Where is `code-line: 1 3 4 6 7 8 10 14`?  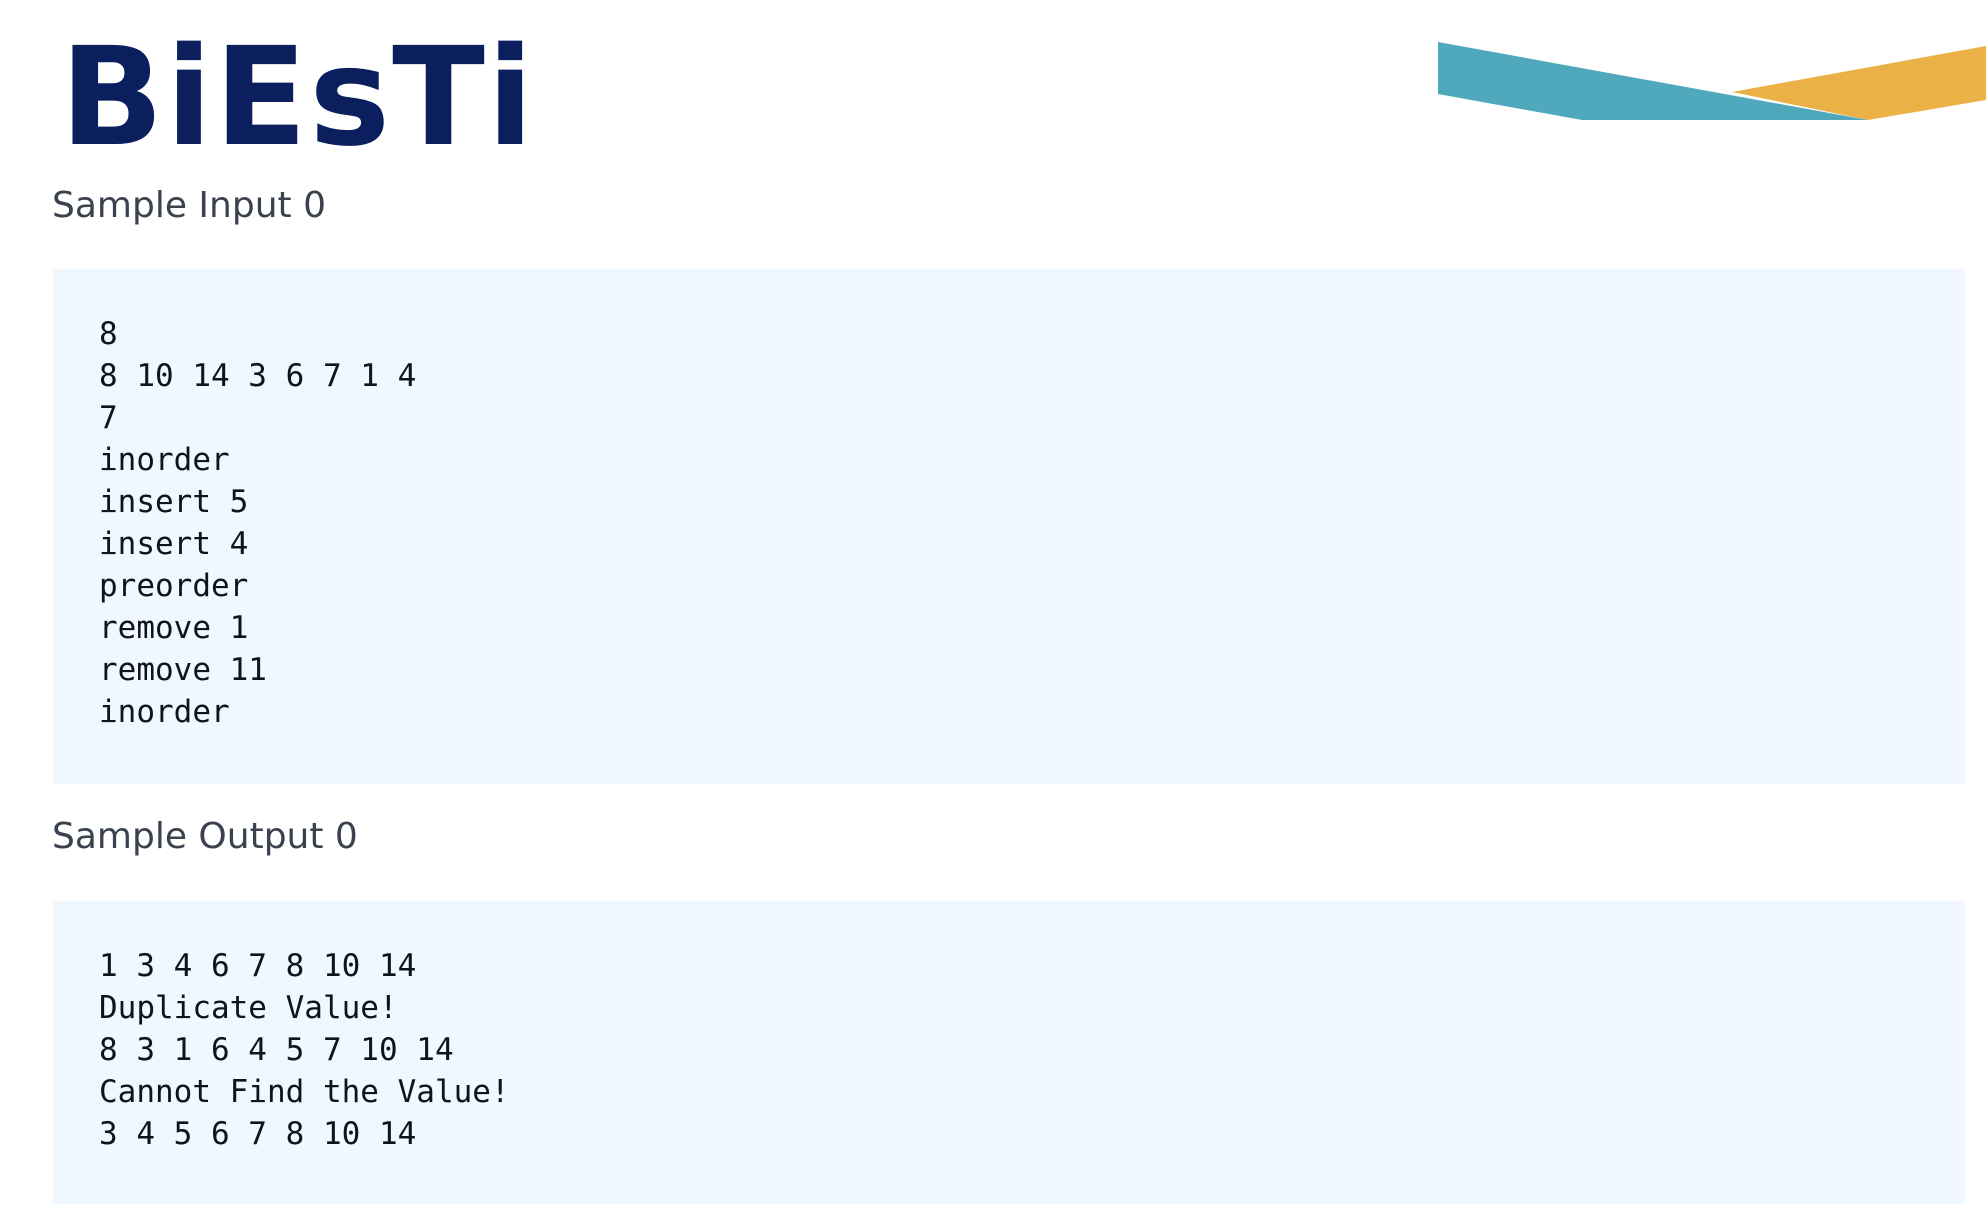
code-line: 1 3 4 6 7 8 10 14 is located at coordinates (258, 966).